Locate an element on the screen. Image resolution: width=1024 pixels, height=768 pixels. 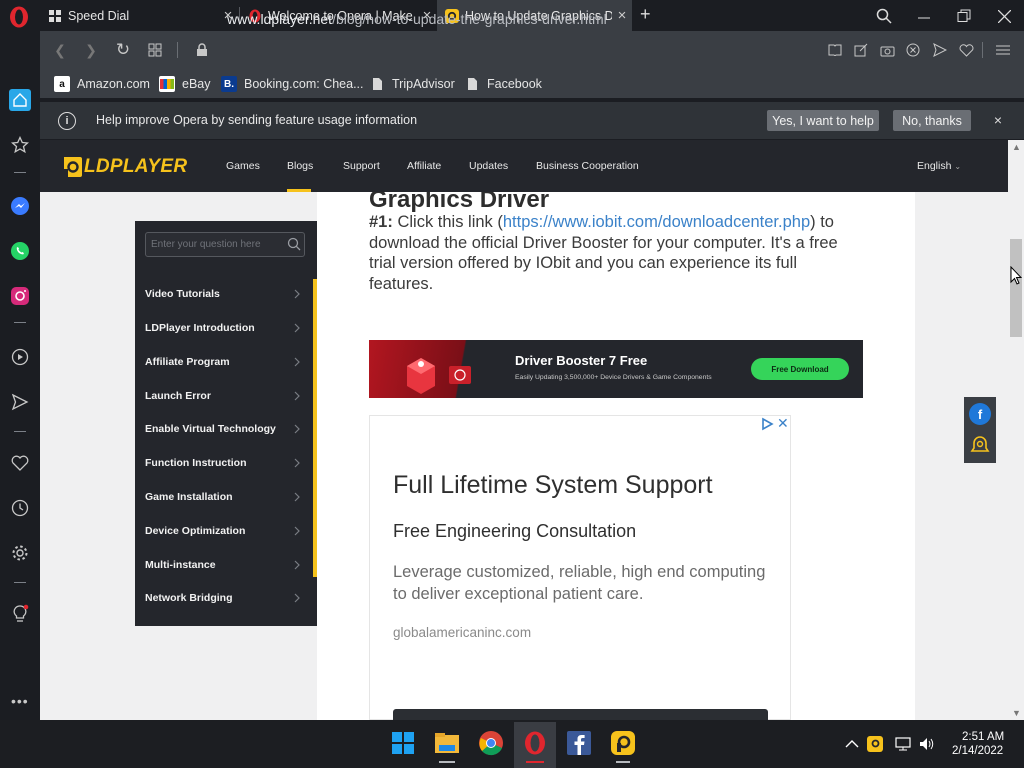
bookmark-label: Facebook is located at coordinates (514, 84).